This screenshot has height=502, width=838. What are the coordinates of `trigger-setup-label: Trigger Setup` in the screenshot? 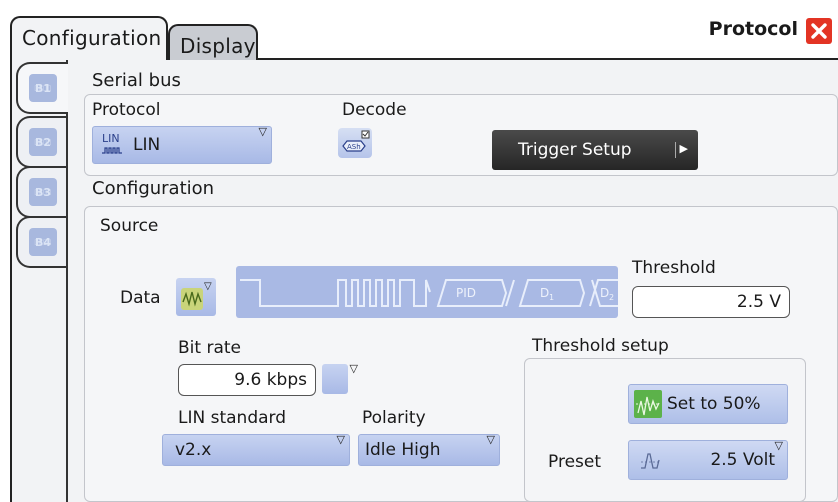 It's located at (575, 150).